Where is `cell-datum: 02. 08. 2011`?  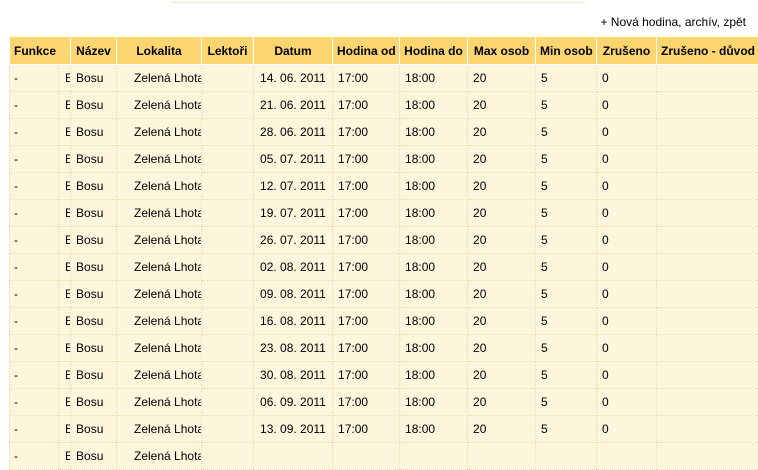 cell-datum: 02. 08. 2011 is located at coordinates (293, 267).